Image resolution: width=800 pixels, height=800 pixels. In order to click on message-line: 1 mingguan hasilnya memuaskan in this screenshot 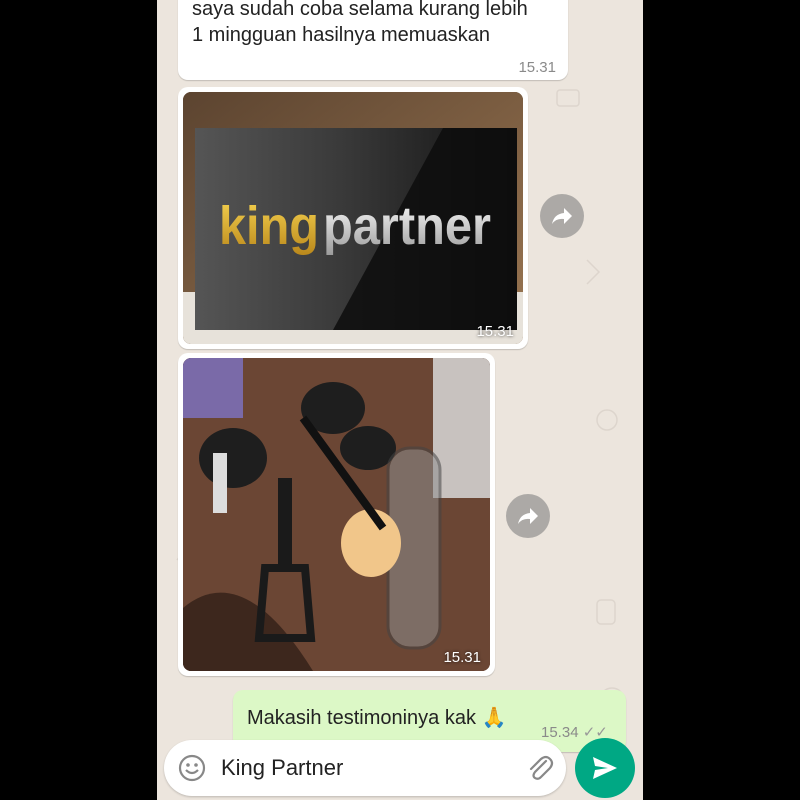, I will do `click(341, 35)`.